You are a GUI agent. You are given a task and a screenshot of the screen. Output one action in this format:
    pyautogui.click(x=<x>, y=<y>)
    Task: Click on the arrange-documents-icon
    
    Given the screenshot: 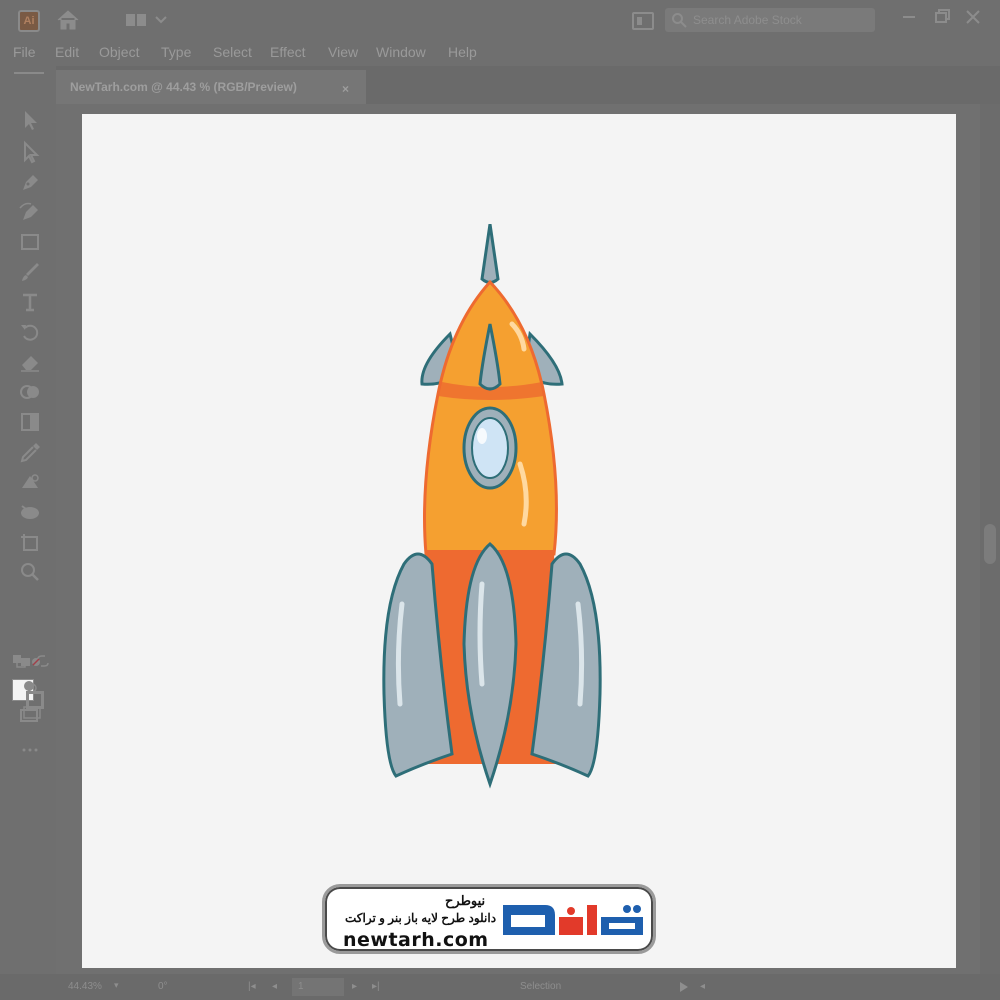 What is the action you would take?
    pyautogui.click(x=643, y=21)
    